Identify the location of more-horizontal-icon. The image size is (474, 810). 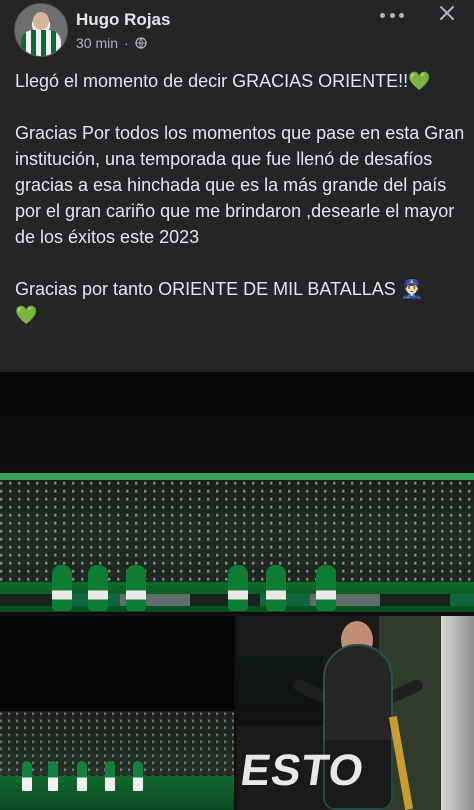
(392, 15).